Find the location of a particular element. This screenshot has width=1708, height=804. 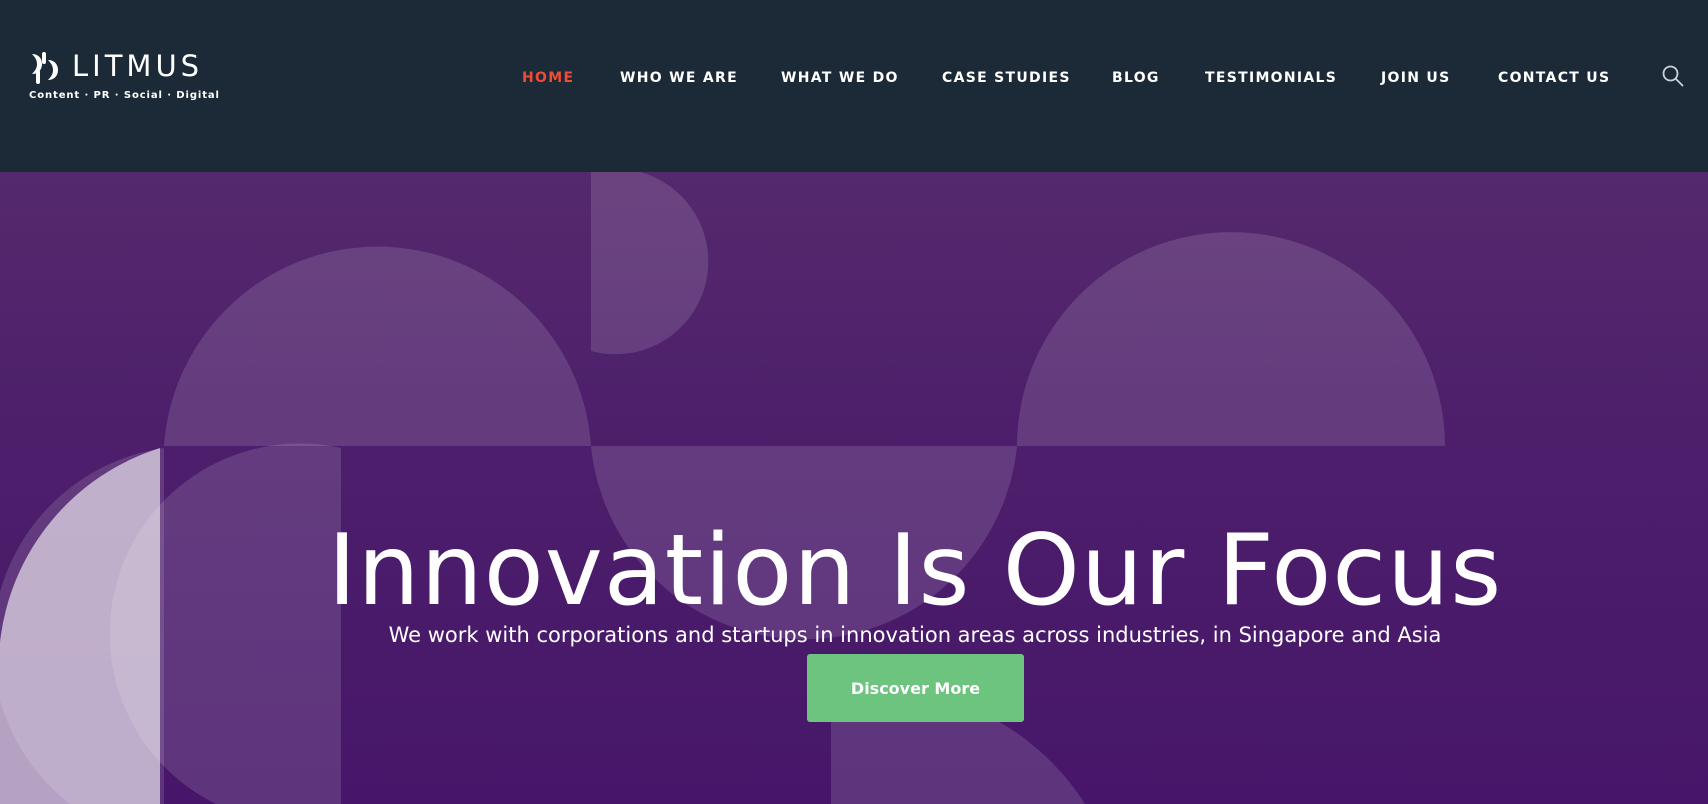

litmus-logo: LITMUS Content · PR · Social · Digital is located at coordinates (124, 78).